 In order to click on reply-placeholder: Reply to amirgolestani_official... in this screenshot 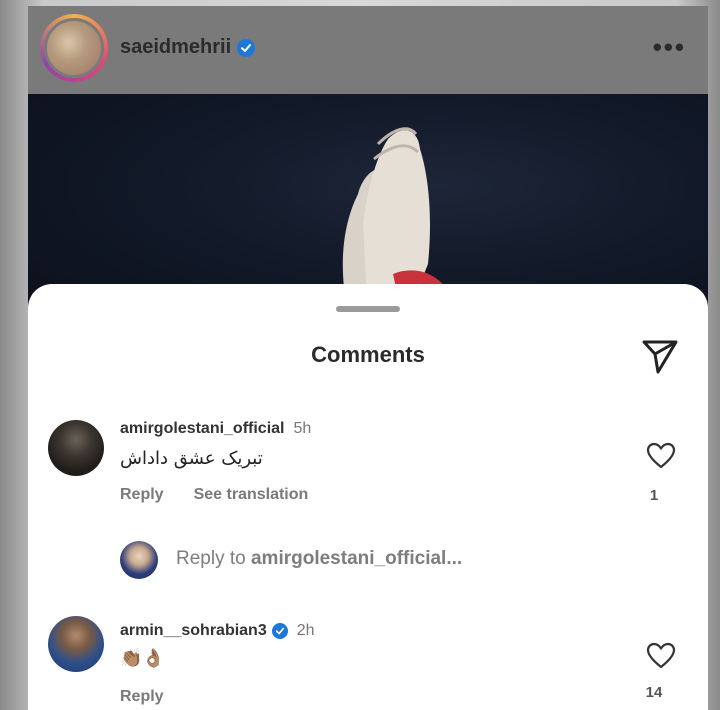, I will do `click(319, 559)`.